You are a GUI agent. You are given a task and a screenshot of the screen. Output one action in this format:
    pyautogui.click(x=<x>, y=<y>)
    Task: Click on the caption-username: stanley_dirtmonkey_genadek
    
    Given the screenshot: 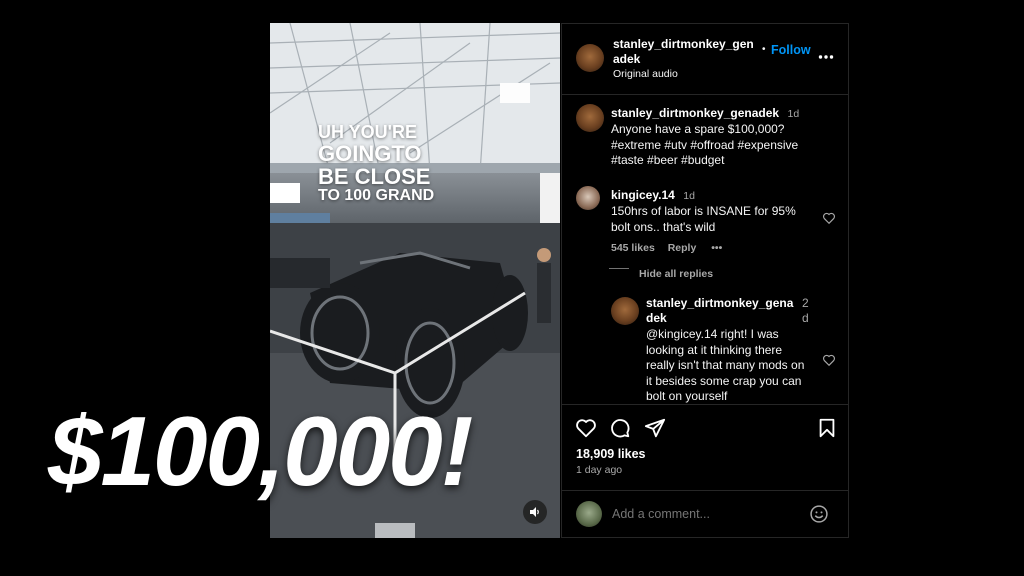 What is the action you would take?
    pyautogui.click(x=695, y=113)
    